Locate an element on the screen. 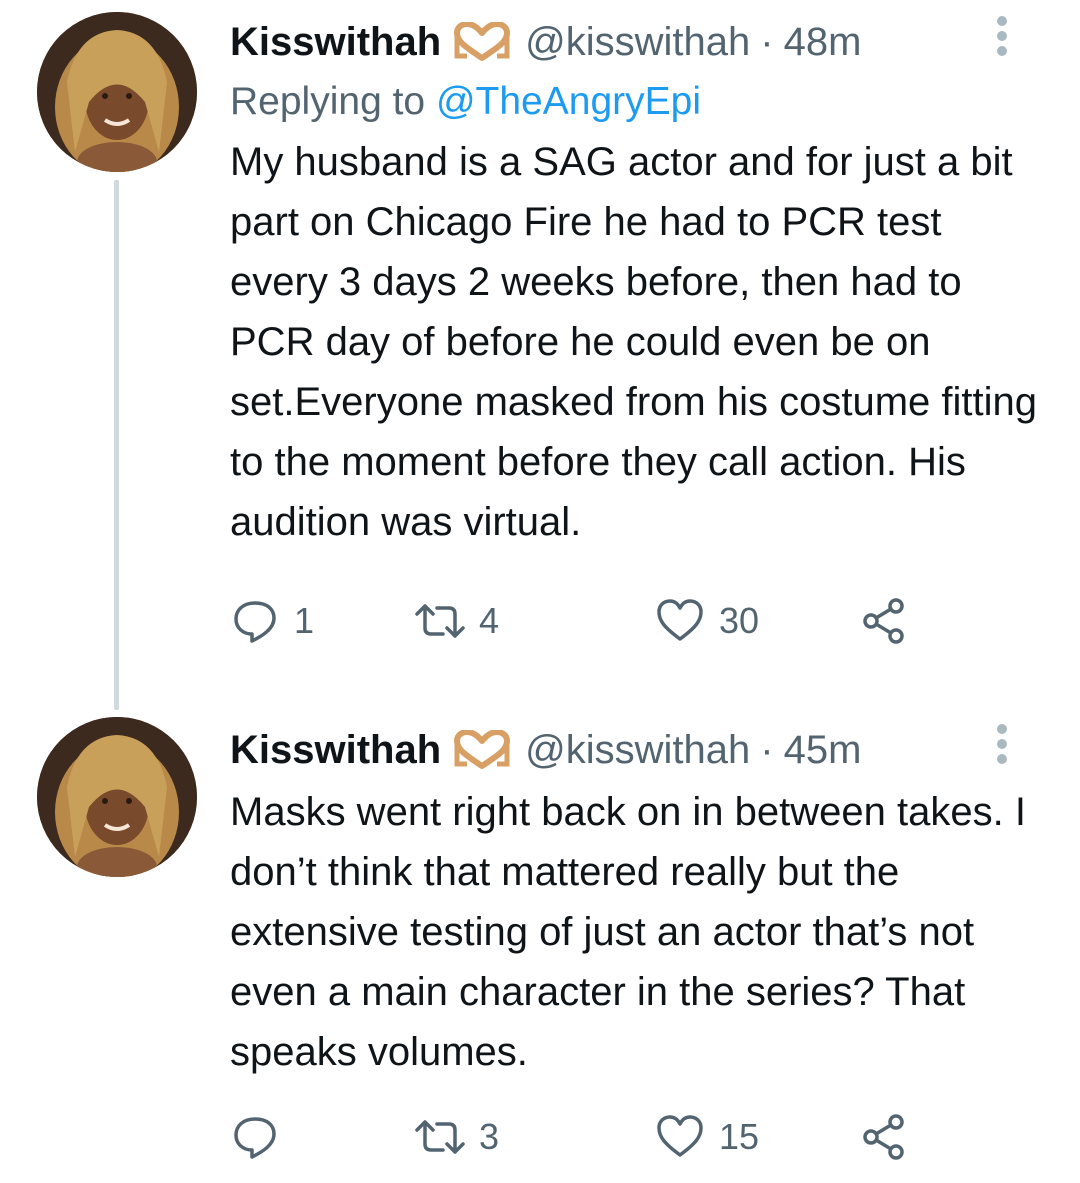  reply-count: 1 is located at coordinates (304, 620).